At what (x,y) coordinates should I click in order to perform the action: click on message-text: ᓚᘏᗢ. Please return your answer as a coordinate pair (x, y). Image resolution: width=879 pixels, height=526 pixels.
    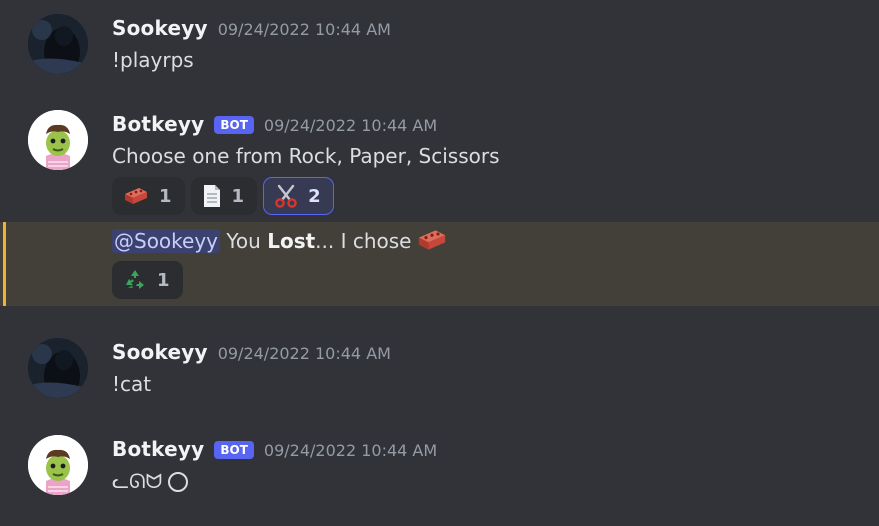
    Looking at the image, I should click on (150, 481).